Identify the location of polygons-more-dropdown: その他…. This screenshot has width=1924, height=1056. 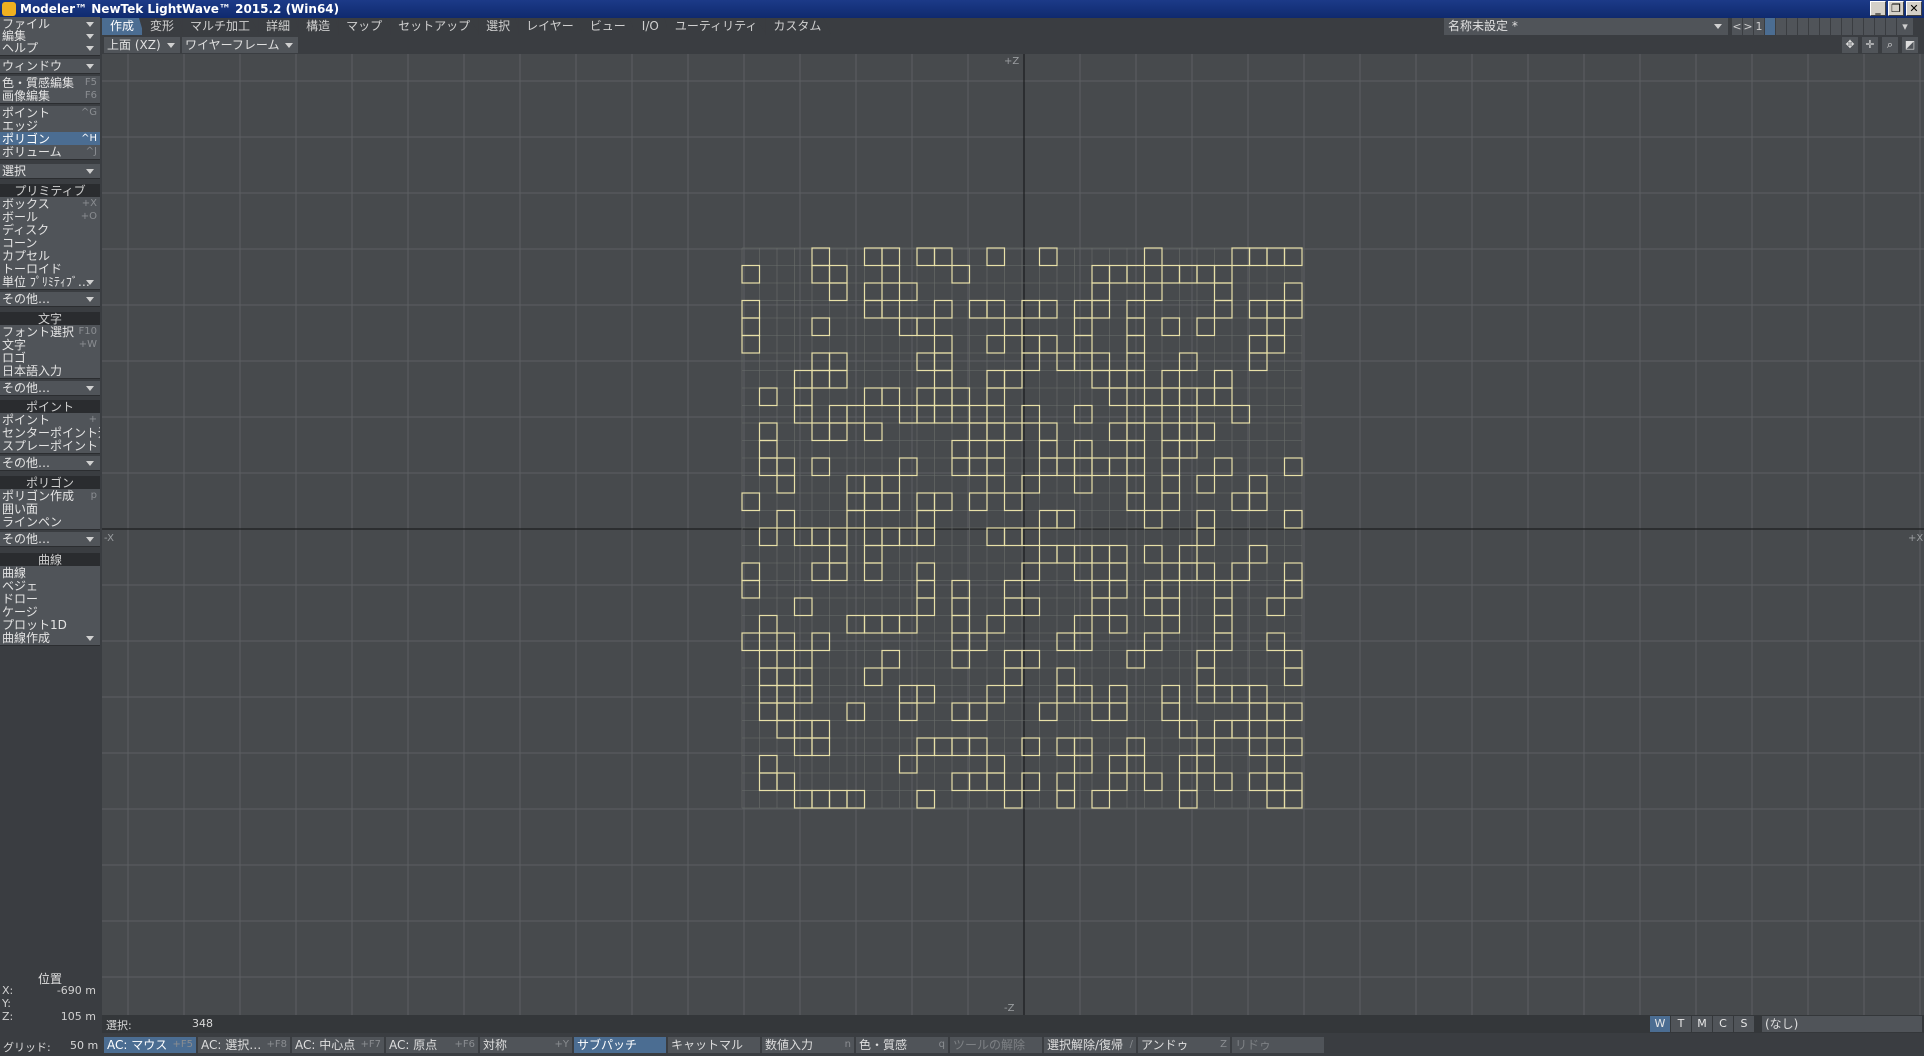
(50, 539).